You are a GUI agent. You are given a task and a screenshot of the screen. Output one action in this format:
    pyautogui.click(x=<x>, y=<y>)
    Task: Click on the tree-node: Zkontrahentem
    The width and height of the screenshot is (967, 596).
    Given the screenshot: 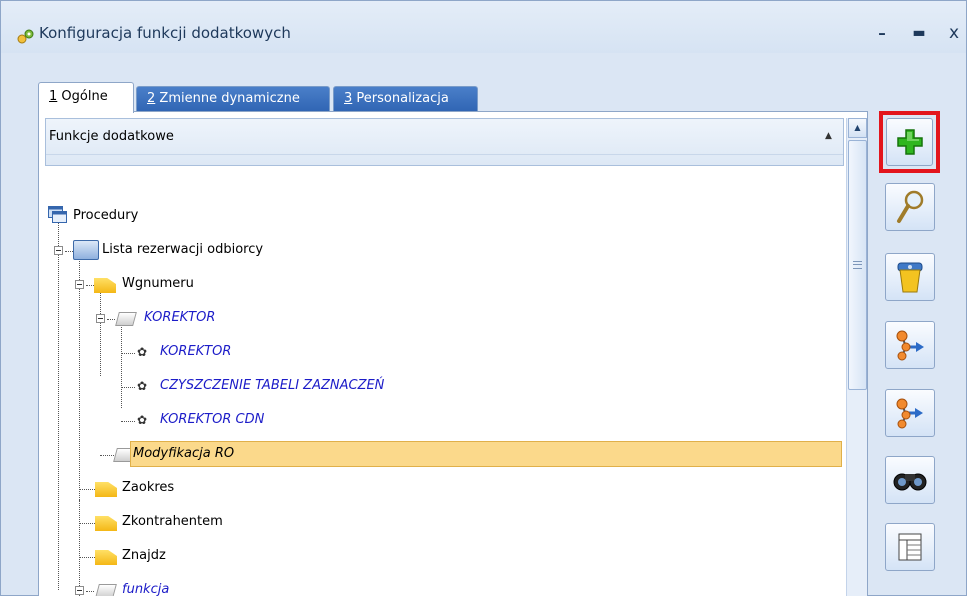 What is the action you would take?
    pyautogui.click(x=442, y=522)
    